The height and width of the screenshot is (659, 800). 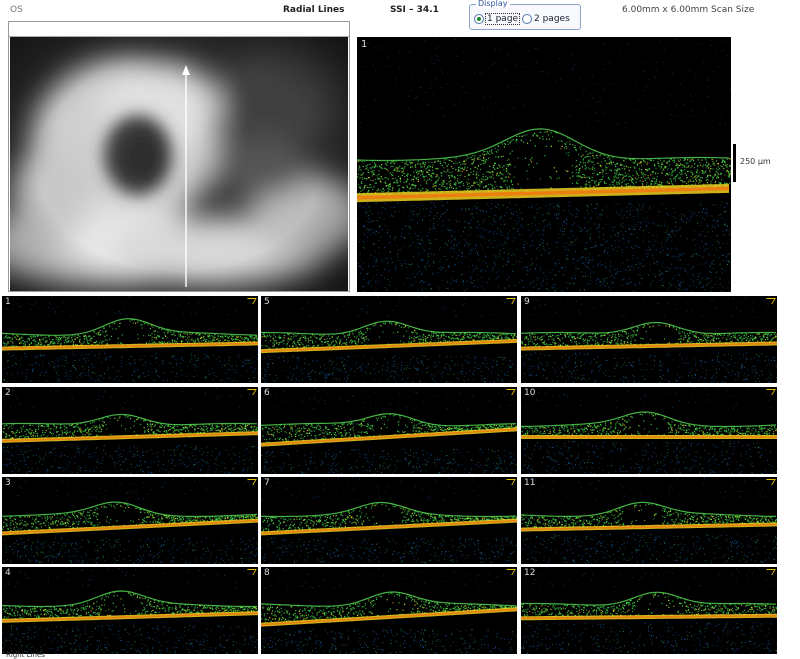 I want to click on radio-unselected-icon, so click(x=527, y=19).